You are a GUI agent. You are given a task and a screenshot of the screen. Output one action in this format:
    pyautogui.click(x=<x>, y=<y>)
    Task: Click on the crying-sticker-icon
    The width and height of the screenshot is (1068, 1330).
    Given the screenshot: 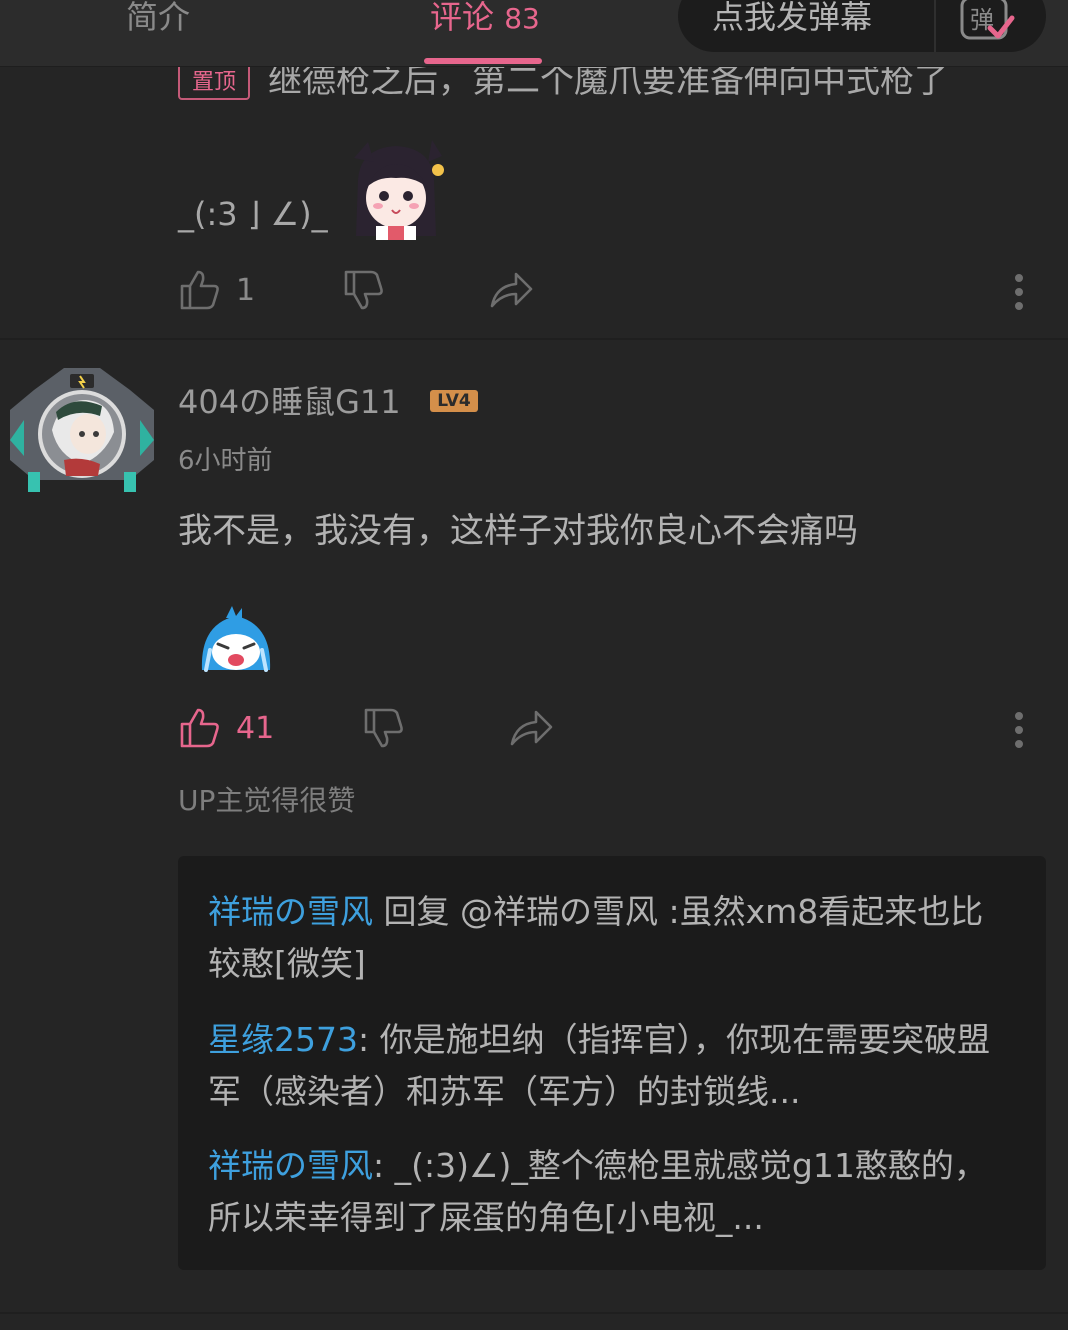 What is the action you would take?
    pyautogui.click(x=236, y=642)
    